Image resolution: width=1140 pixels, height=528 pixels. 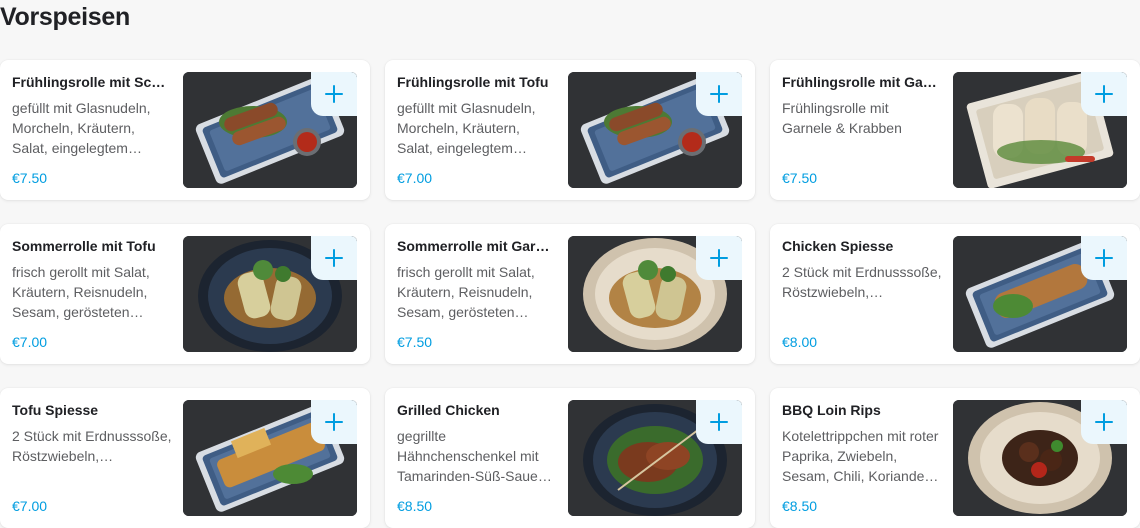 I want to click on menu-item-price: €8.00, so click(x=800, y=342).